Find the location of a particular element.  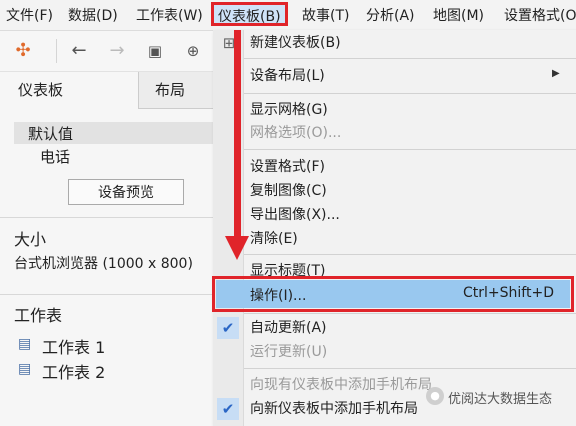

annotation-arrow-shaft is located at coordinates (237, 135).